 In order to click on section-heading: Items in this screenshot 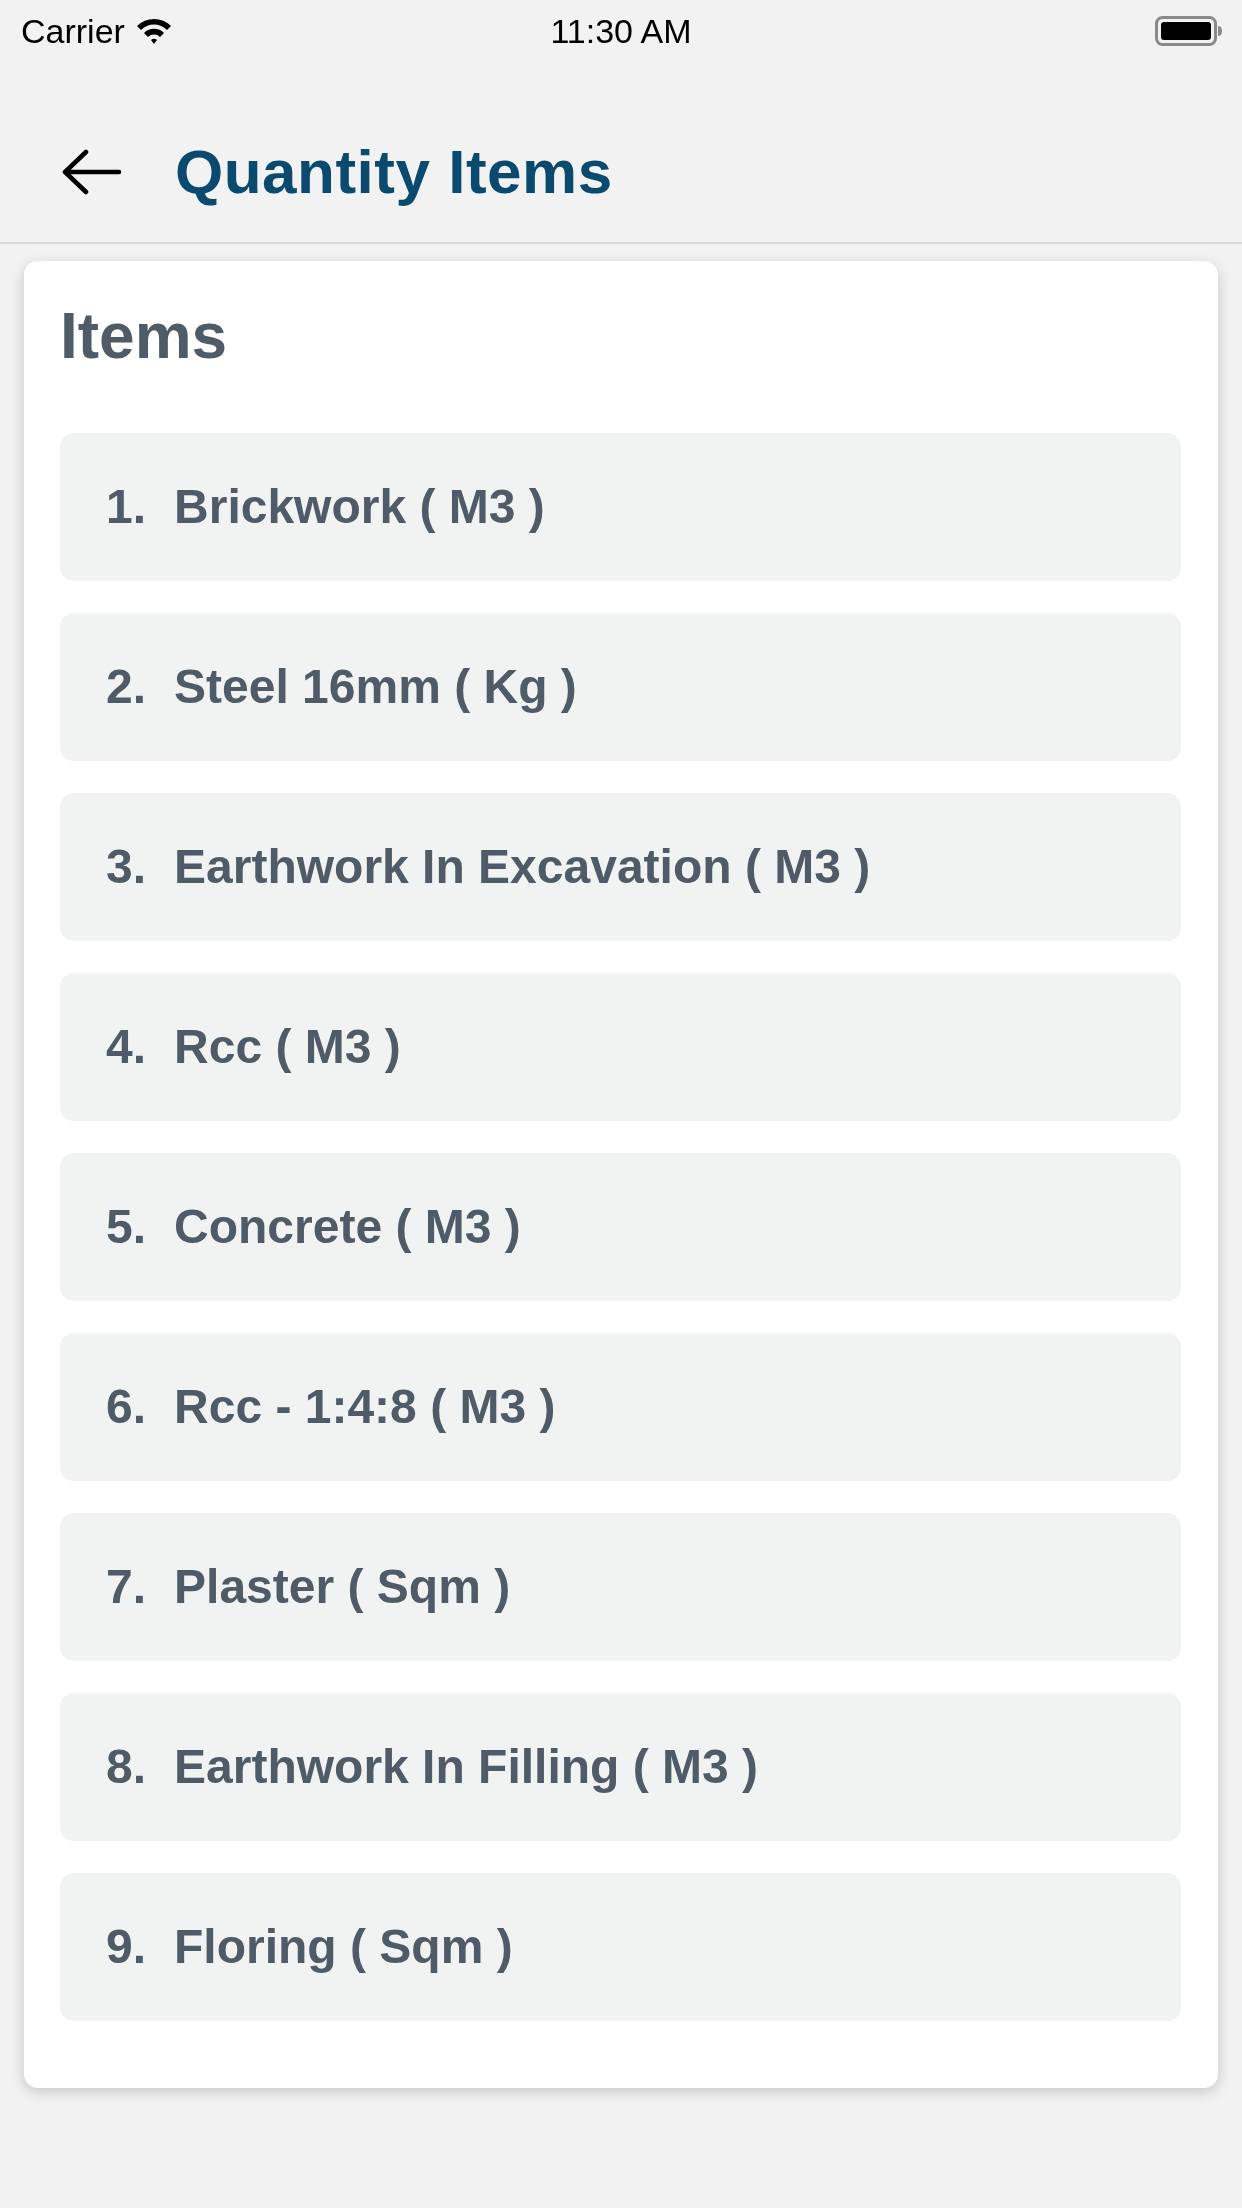, I will do `click(144, 336)`.